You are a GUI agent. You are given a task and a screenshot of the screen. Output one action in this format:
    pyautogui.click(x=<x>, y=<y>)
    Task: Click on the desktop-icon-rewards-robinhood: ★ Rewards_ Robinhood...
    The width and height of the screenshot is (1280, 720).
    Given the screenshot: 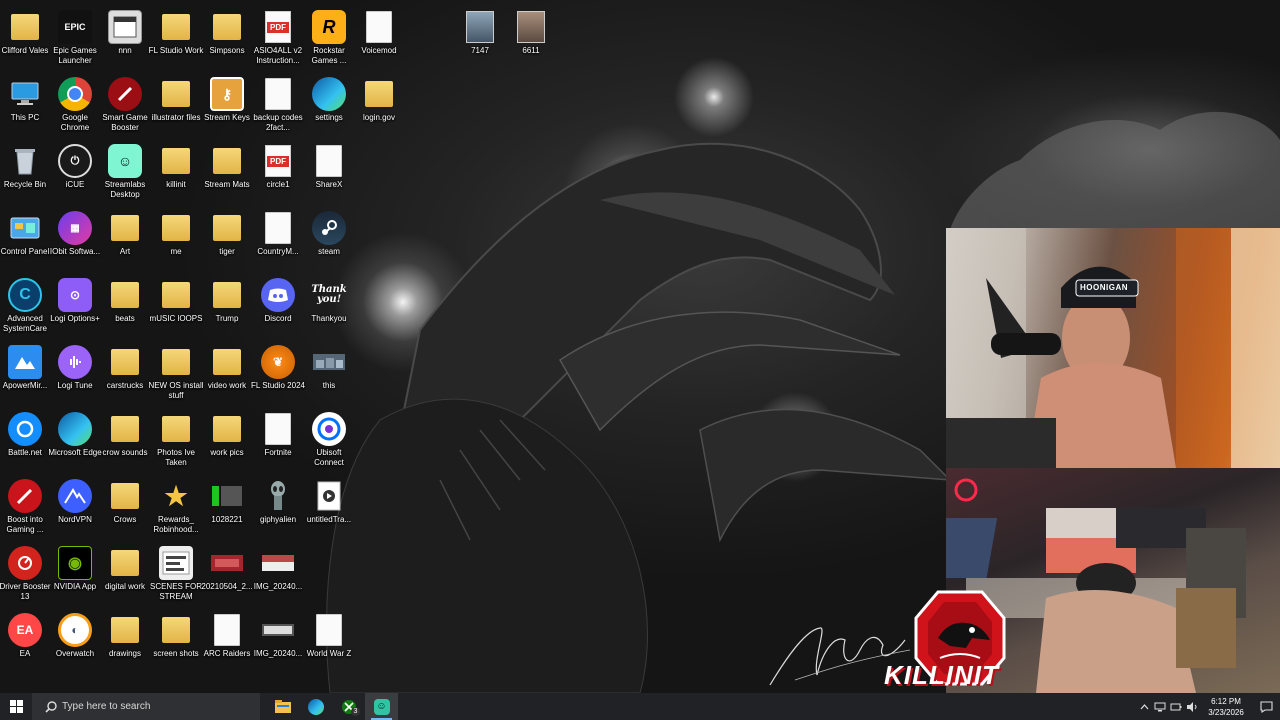 What is the action you would take?
    pyautogui.click(x=176, y=506)
    